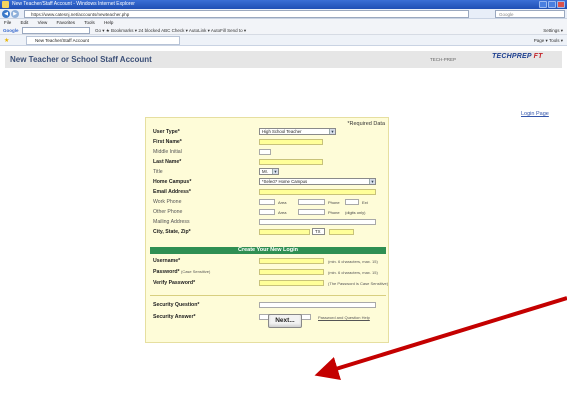 Image resolution: width=567 pixels, height=405 pixels. What do you see at coordinates (15, 14) in the screenshot?
I see `forward-arrow-icon: ▶` at bounding box center [15, 14].